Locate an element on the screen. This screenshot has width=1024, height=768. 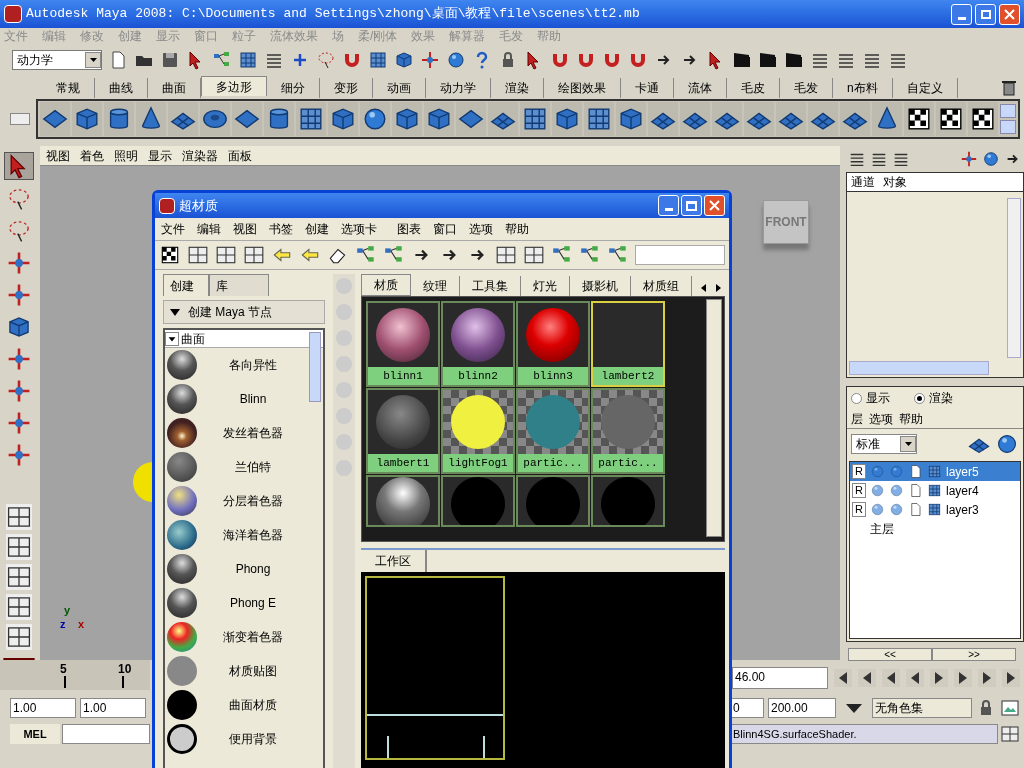
menu-item: 创建 is located at coordinates (317, 229).